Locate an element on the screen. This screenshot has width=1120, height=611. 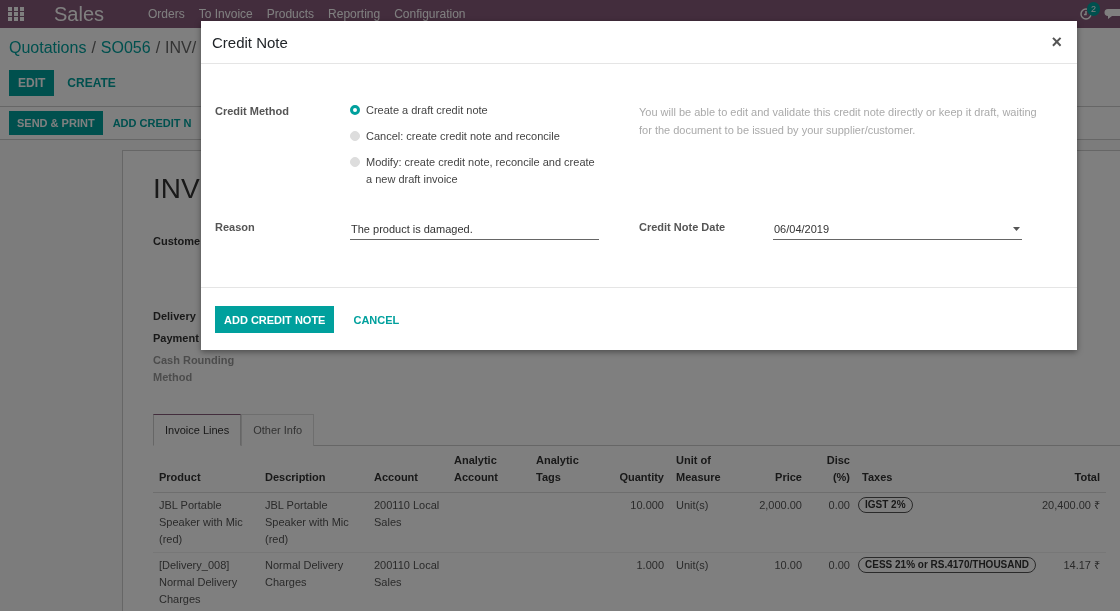
table-cell: 1.000 is located at coordinates (630, 582).